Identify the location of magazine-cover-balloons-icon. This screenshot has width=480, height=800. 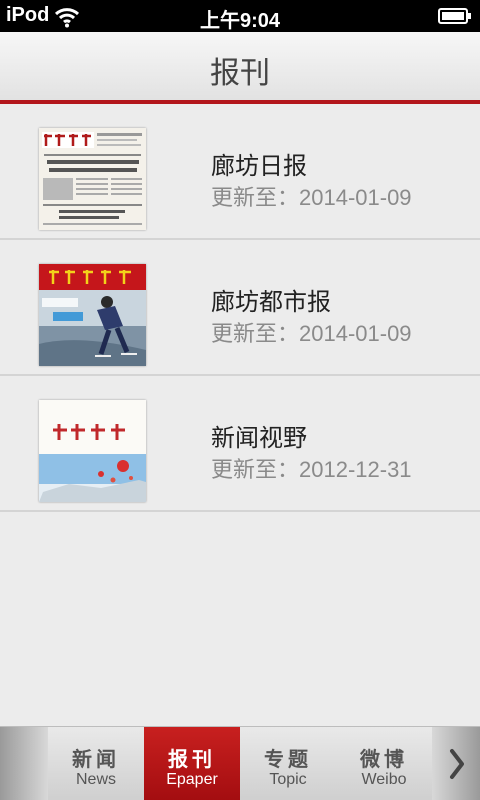
(92, 451).